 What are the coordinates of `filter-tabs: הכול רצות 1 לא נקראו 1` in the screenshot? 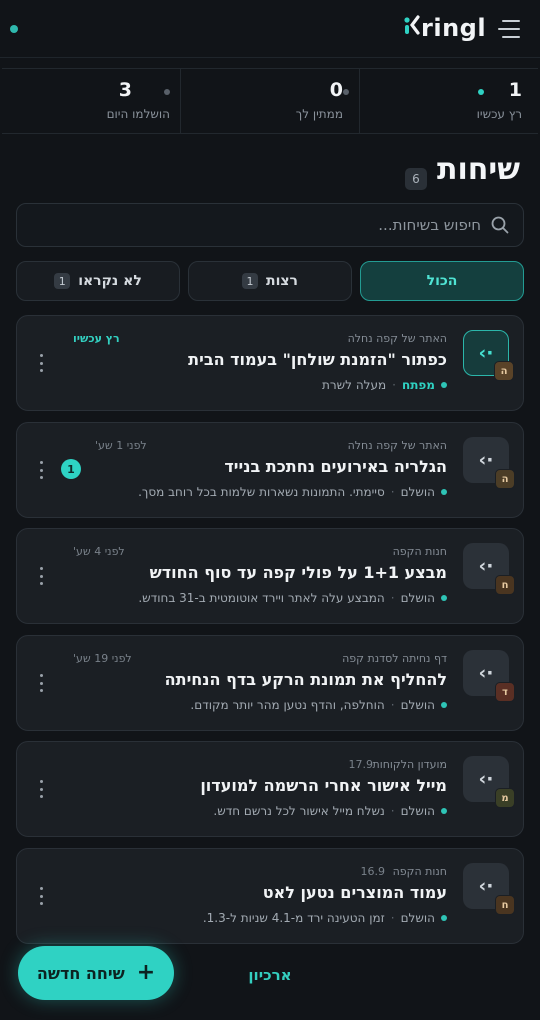 It's located at (270, 281).